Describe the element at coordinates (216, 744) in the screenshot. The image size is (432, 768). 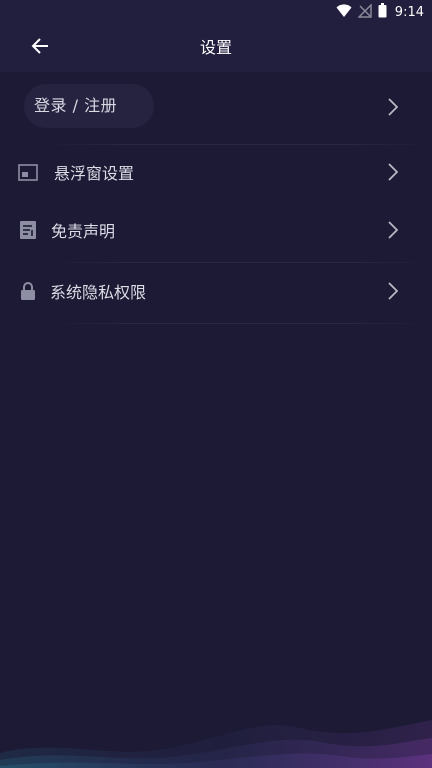
I see `decorative-wave` at that location.